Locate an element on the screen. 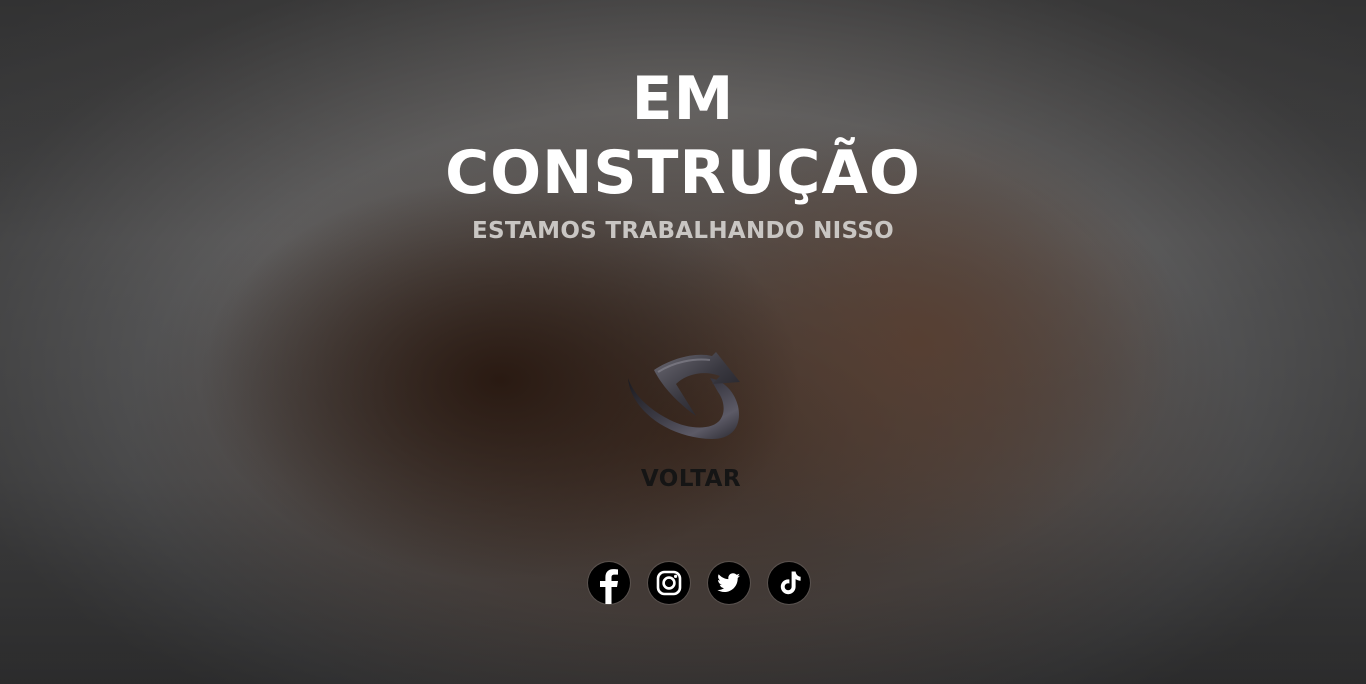  instagram-icon is located at coordinates (669, 583).